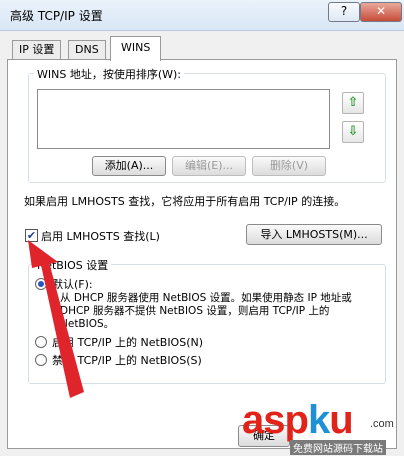 This screenshot has height=456, width=404. What do you see at coordinates (136, 48) in the screenshot?
I see `tab-wins: WINS` at bounding box center [136, 48].